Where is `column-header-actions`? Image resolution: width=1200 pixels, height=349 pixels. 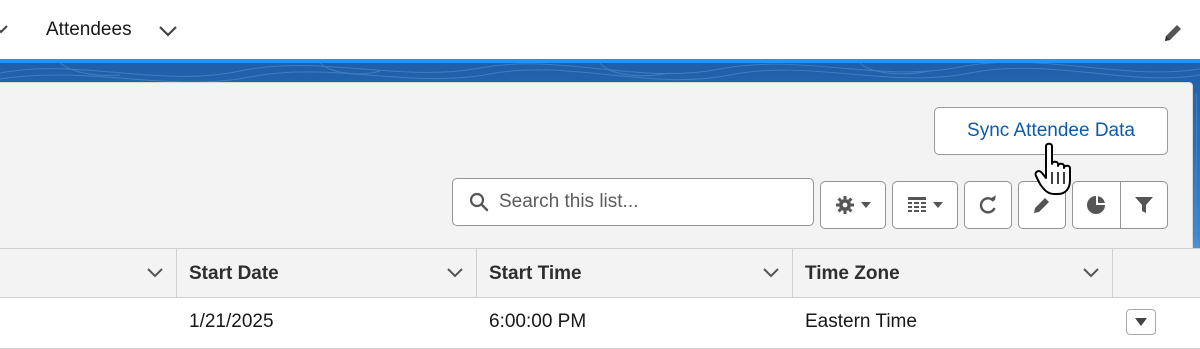 column-header-actions is located at coordinates (1156, 273).